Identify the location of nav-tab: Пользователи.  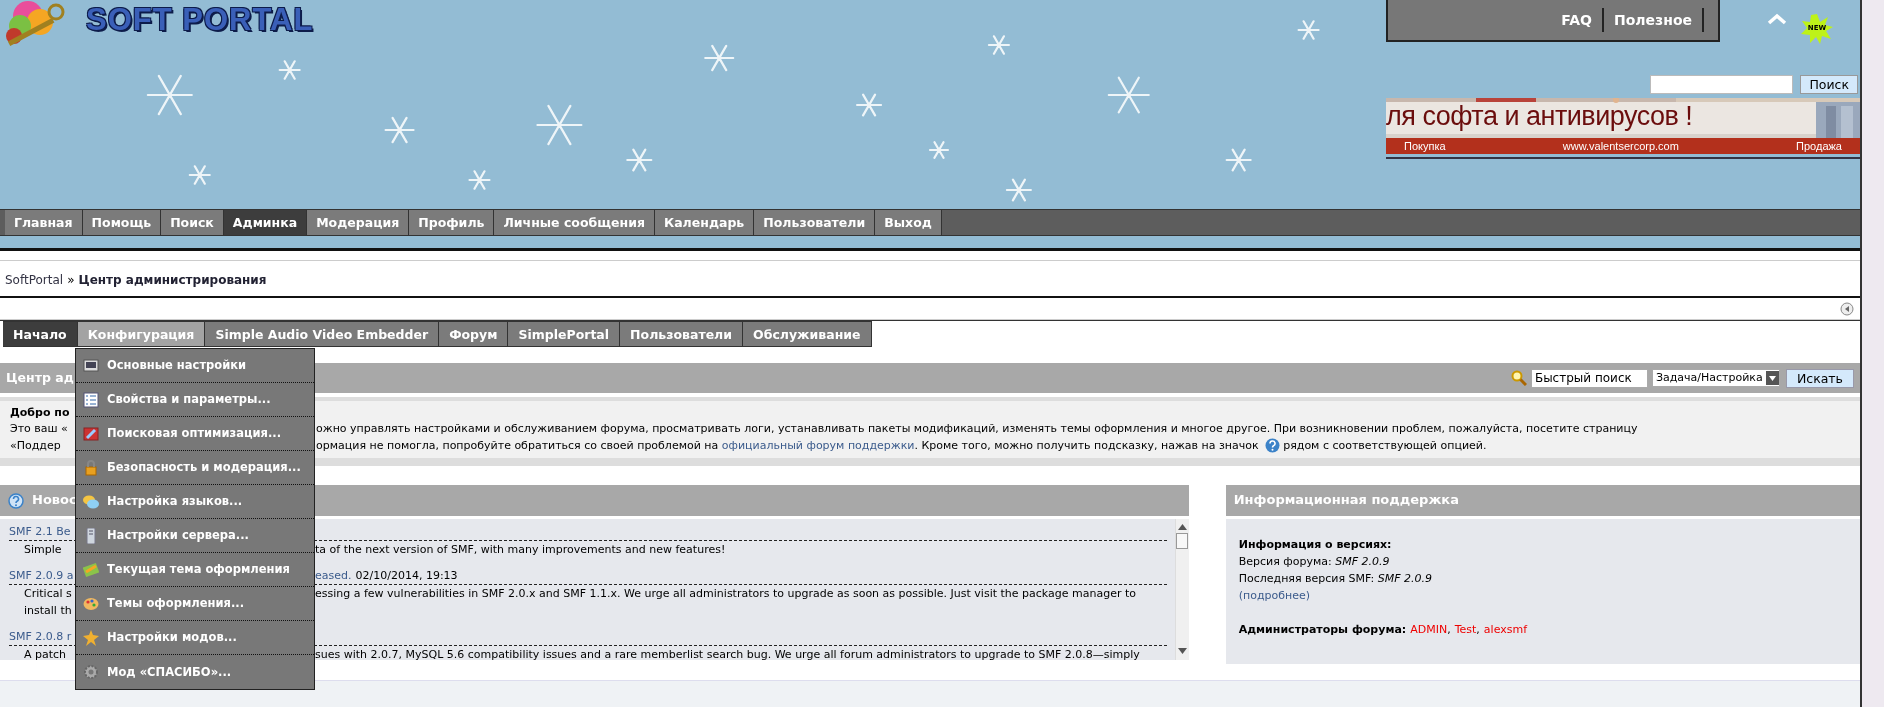
(815, 222).